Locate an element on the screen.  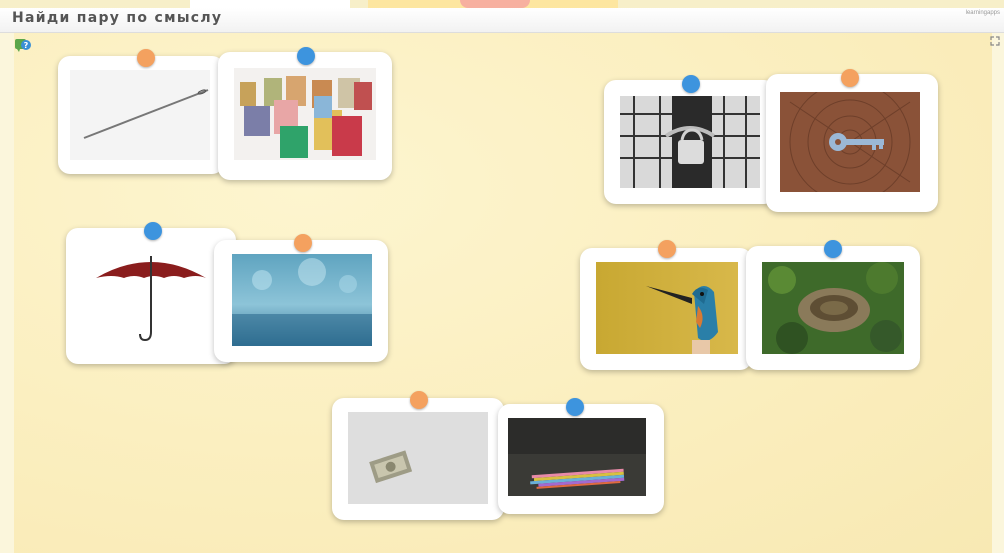
thread-spools-image is located at coordinates (305, 114).